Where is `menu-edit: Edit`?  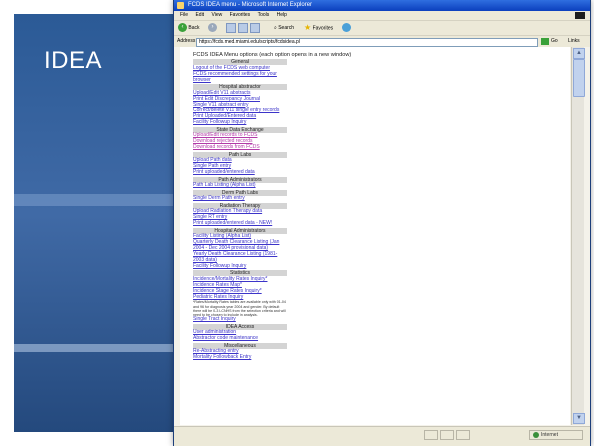 menu-edit: Edit is located at coordinates (199, 15).